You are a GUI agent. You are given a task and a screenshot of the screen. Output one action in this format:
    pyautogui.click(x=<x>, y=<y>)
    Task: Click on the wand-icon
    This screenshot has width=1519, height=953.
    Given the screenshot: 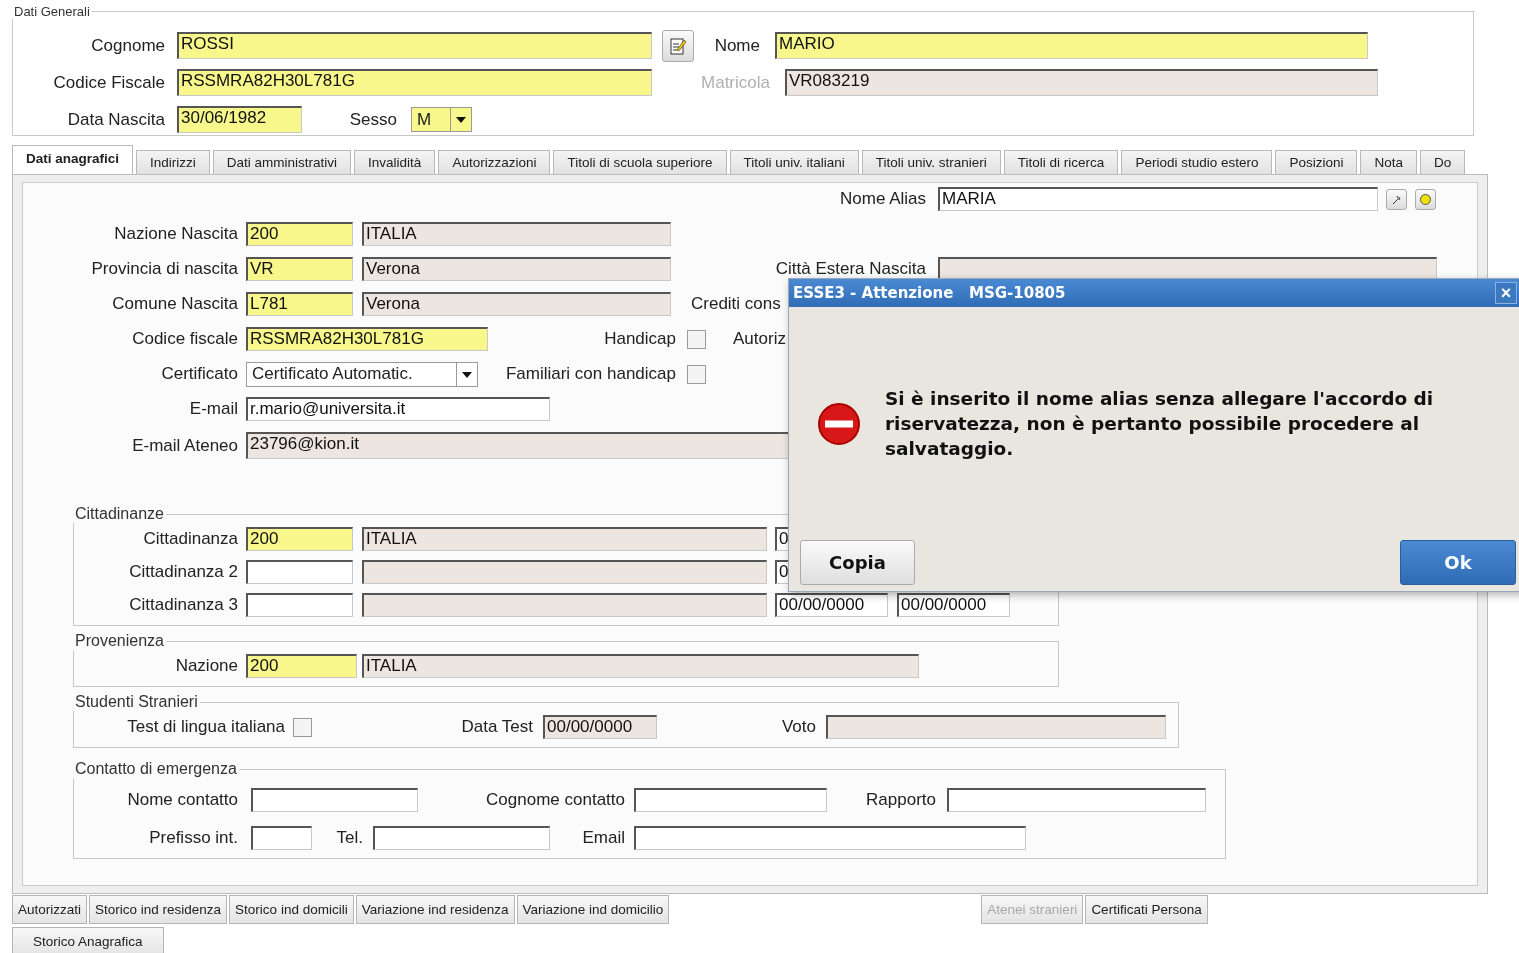 What is the action you would take?
    pyautogui.click(x=1396, y=199)
    